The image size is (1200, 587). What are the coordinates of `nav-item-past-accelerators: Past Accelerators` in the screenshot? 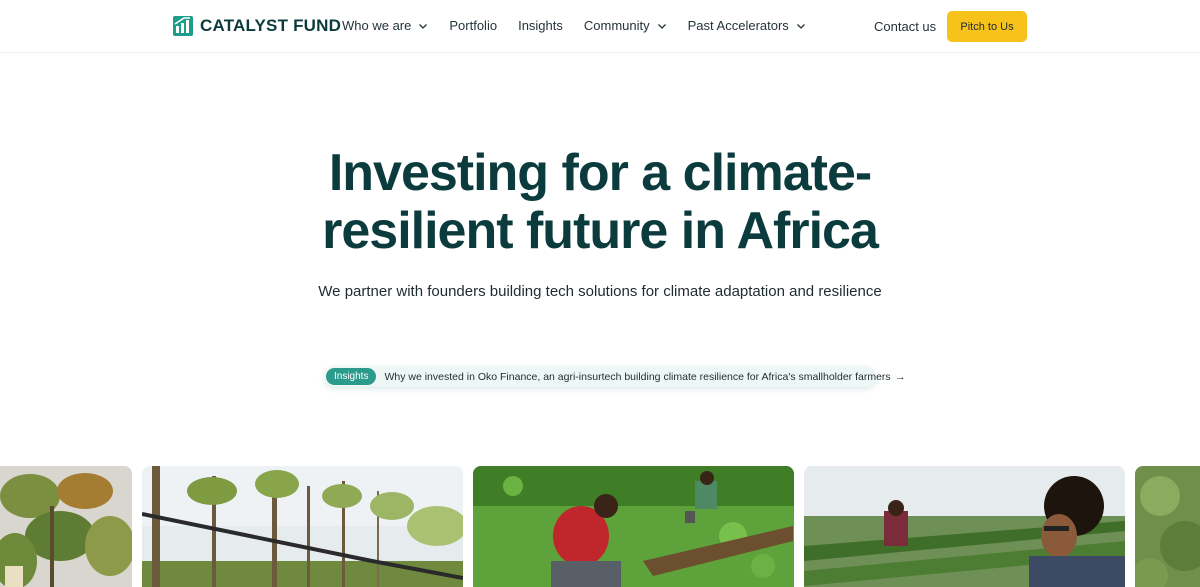 It's located at (747, 25).